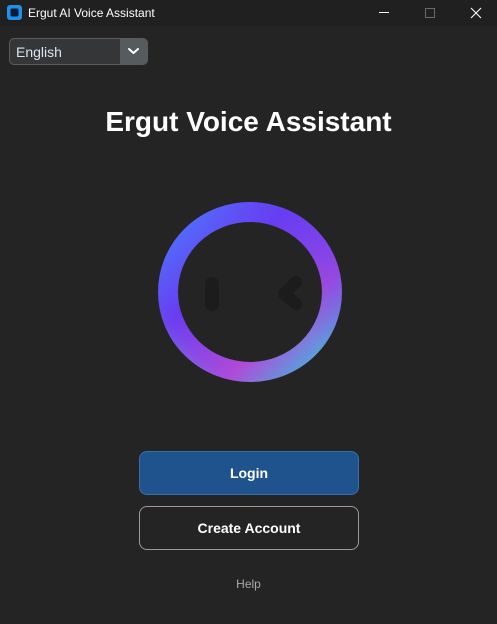  I want to click on page-title: Ergut Voice Assistant, so click(248, 121).